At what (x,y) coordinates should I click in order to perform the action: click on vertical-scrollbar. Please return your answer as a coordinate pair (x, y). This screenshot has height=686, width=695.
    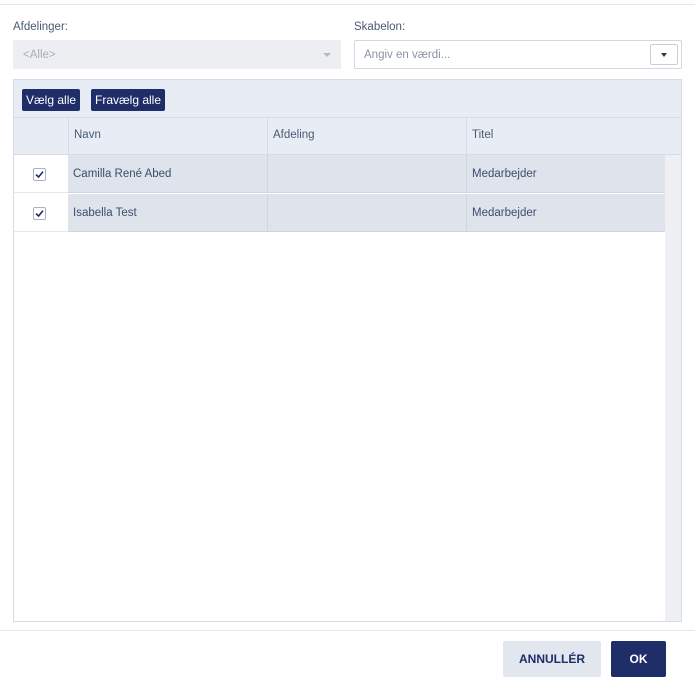
    Looking at the image, I should click on (673, 388).